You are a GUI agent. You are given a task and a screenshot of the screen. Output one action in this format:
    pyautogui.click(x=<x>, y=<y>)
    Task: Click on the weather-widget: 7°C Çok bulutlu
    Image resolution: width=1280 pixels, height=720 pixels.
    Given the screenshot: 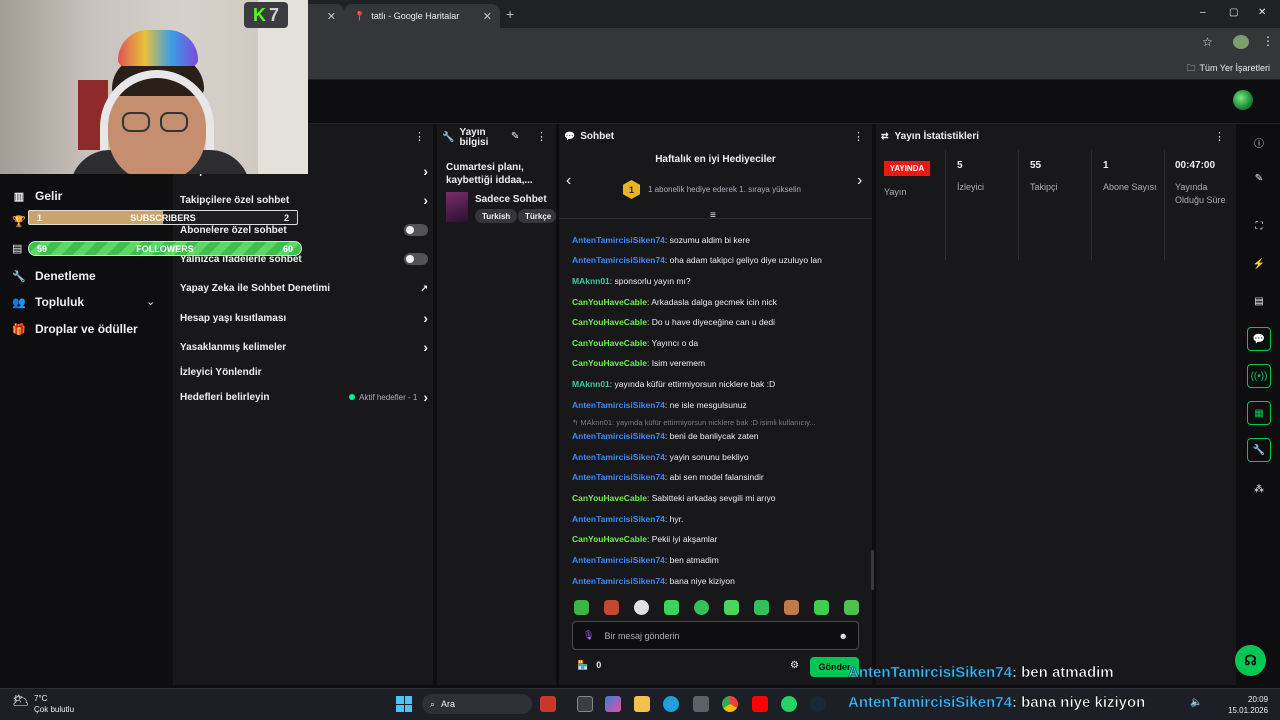 What is the action you would take?
    pyautogui.click(x=54, y=704)
    